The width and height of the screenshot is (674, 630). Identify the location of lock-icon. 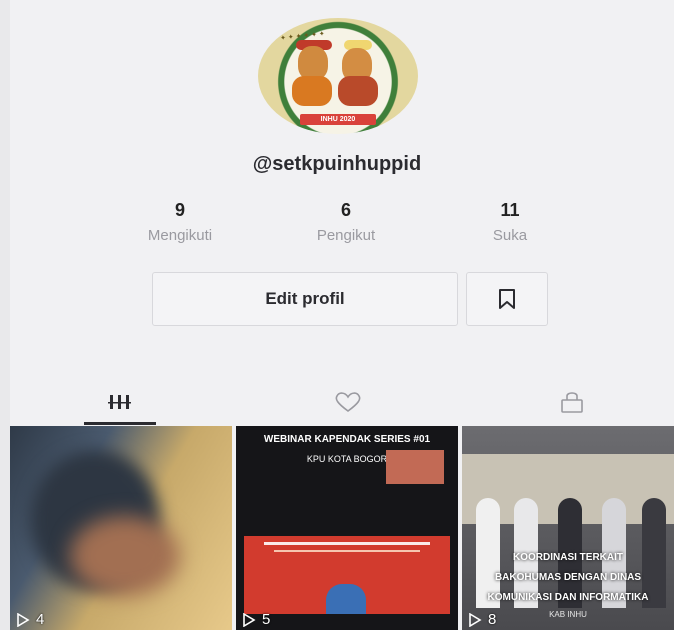
(572, 402).